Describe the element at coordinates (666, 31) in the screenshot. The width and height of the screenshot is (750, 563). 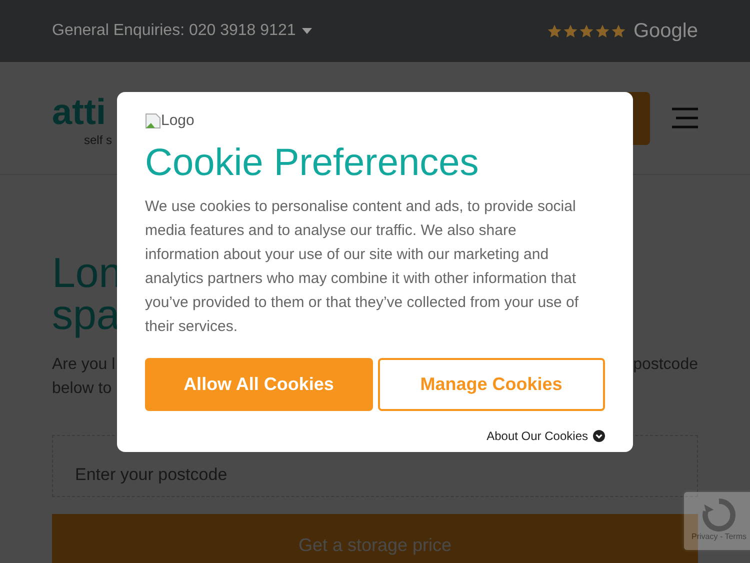
I see `google-wordmark: Google` at that location.